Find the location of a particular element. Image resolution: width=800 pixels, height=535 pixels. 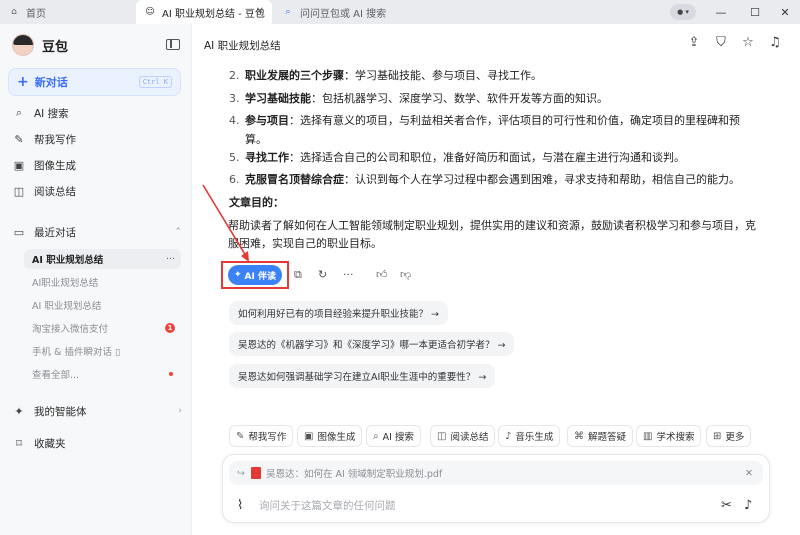

more-options-icon: ··· is located at coordinates (348, 274).